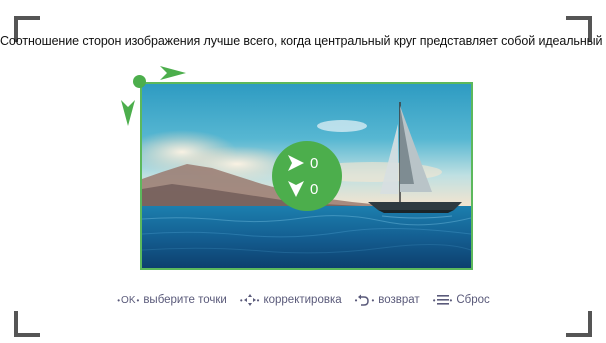 The height and width of the screenshot is (343, 606). What do you see at coordinates (473, 300) in the screenshot?
I see `hint-label: Сброс` at bounding box center [473, 300].